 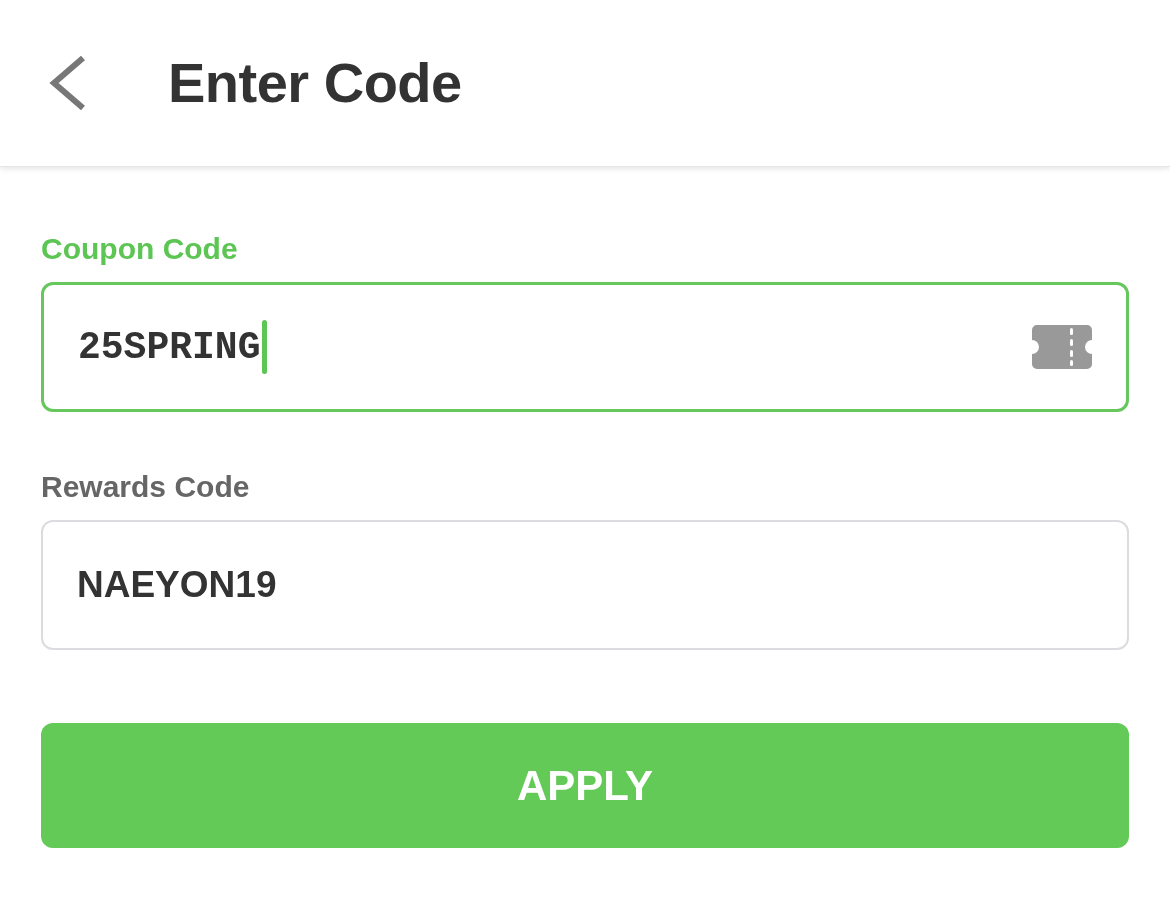 What do you see at coordinates (585, 347) in the screenshot?
I see `coupon-code-field: 25SPRING` at bounding box center [585, 347].